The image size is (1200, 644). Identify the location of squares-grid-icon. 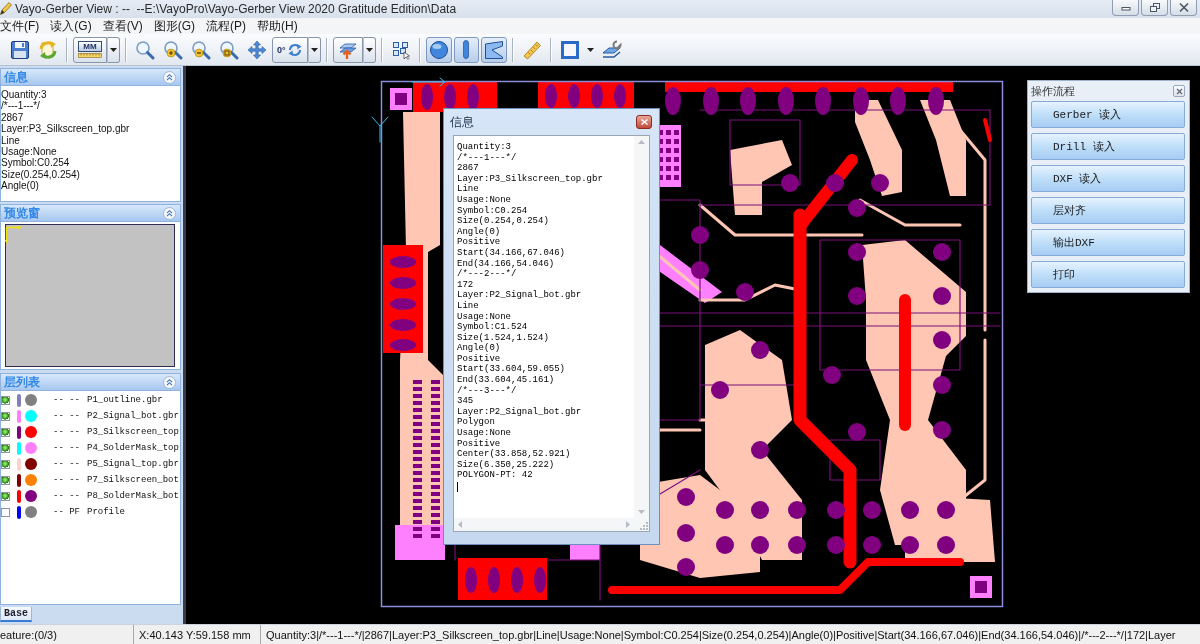
(400, 49).